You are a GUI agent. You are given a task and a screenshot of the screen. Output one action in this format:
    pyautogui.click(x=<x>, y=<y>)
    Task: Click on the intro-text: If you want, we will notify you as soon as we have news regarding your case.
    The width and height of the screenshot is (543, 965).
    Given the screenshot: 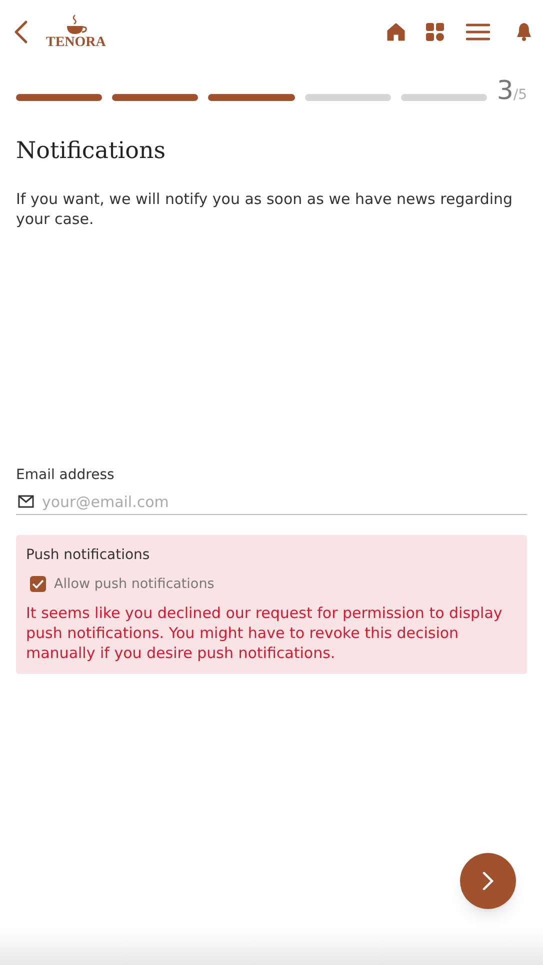 What is the action you would take?
    pyautogui.click(x=264, y=208)
    